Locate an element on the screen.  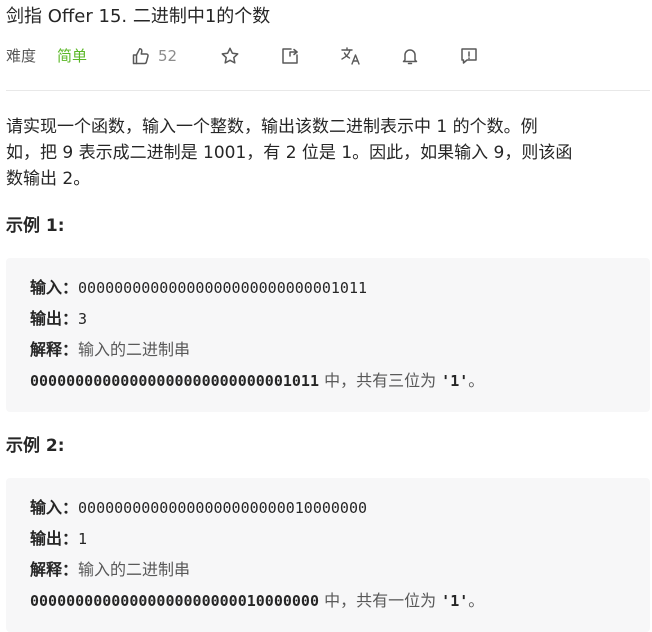
thumbs-up-icon is located at coordinates (141, 56).